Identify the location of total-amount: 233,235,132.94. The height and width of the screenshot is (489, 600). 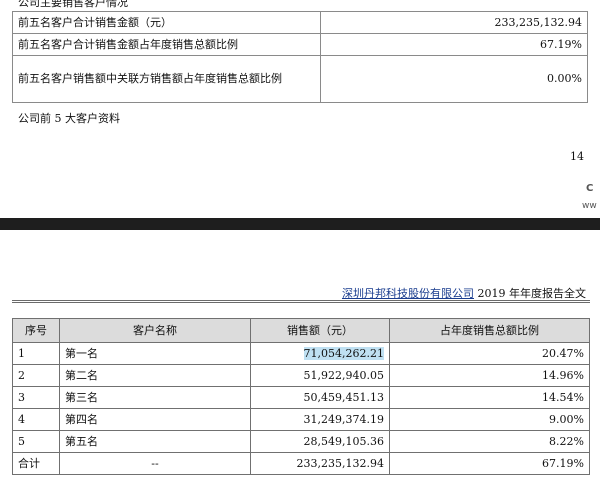
(320, 463).